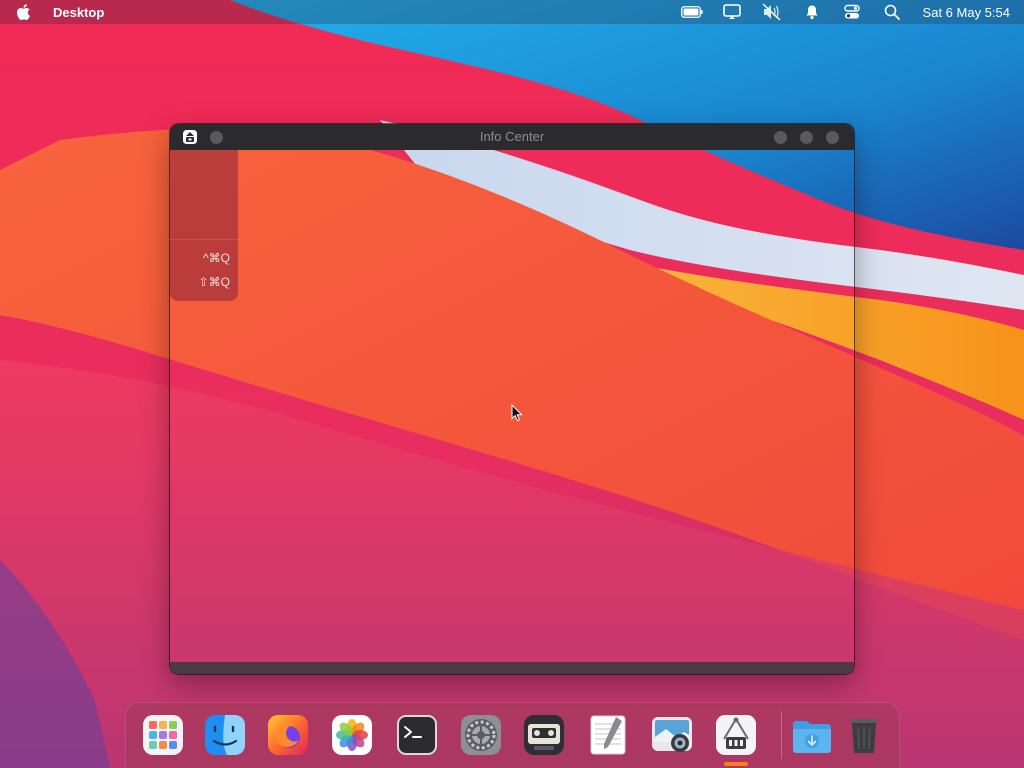  I want to click on window-bottom-bar, so click(512, 668).